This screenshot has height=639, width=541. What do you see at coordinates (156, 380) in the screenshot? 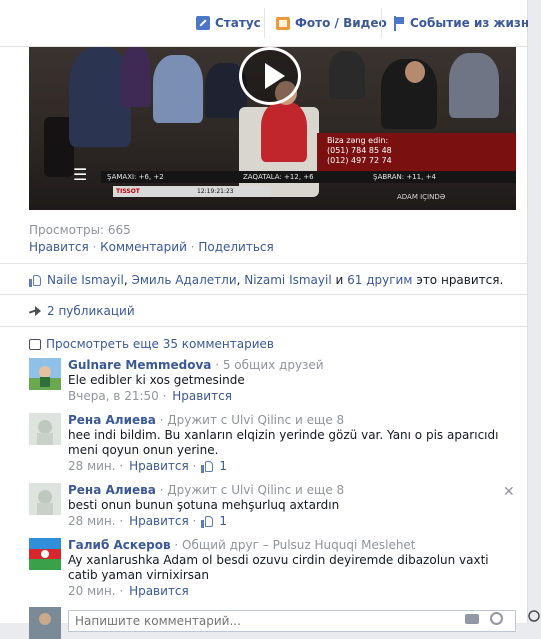
I see `comment-text: Ele edibler ki xos getmesinde` at bounding box center [156, 380].